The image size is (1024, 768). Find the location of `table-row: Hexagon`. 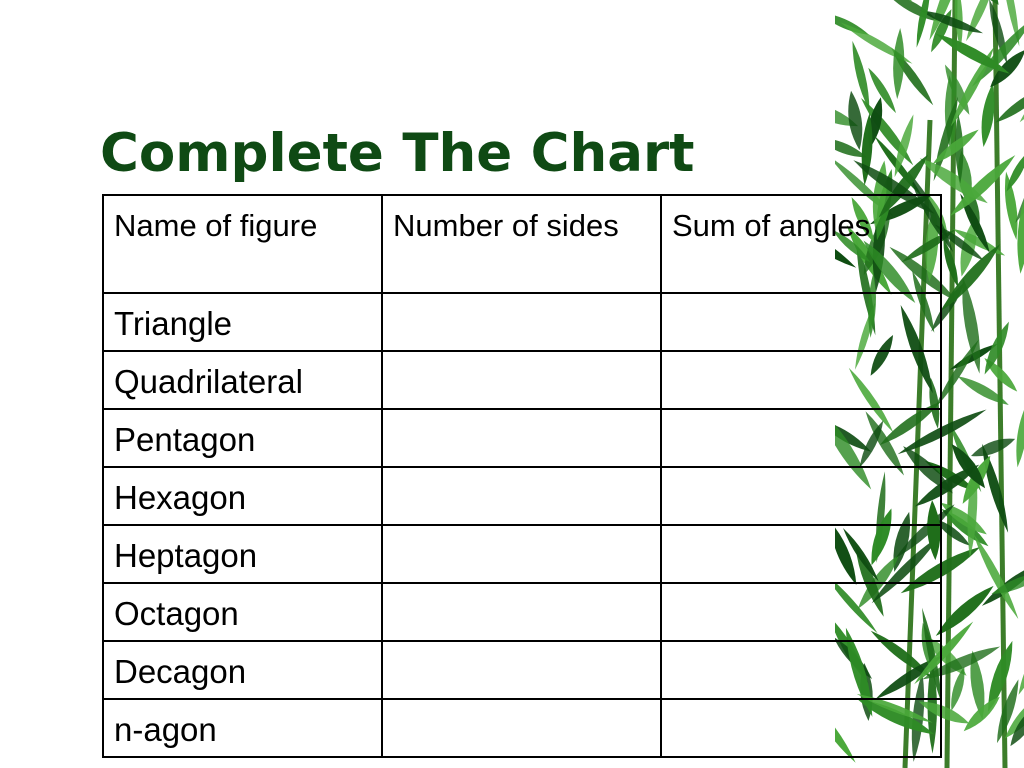

table-row: Hexagon is located at coordinates (522, 496).